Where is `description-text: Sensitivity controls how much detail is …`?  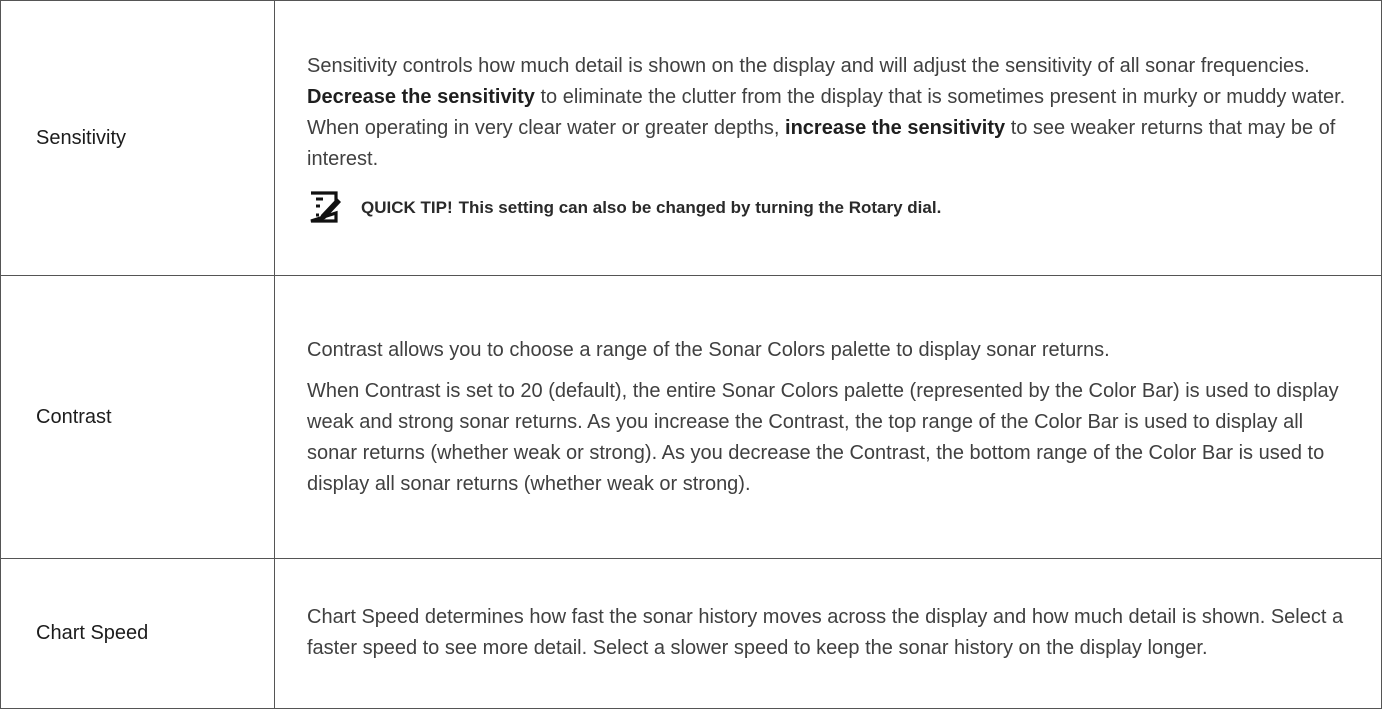
description-text: Sensitivity controls how much detail is … is located at coordinates (808, 66).